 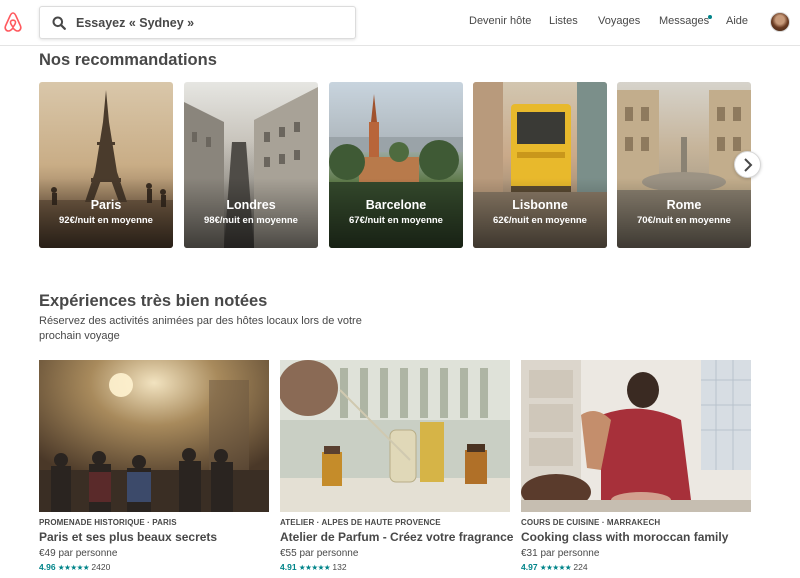 What do you see at coordinates (684, 205) in the screenshot?
I see `city-name: Rome` at bounding box center [684, 205].